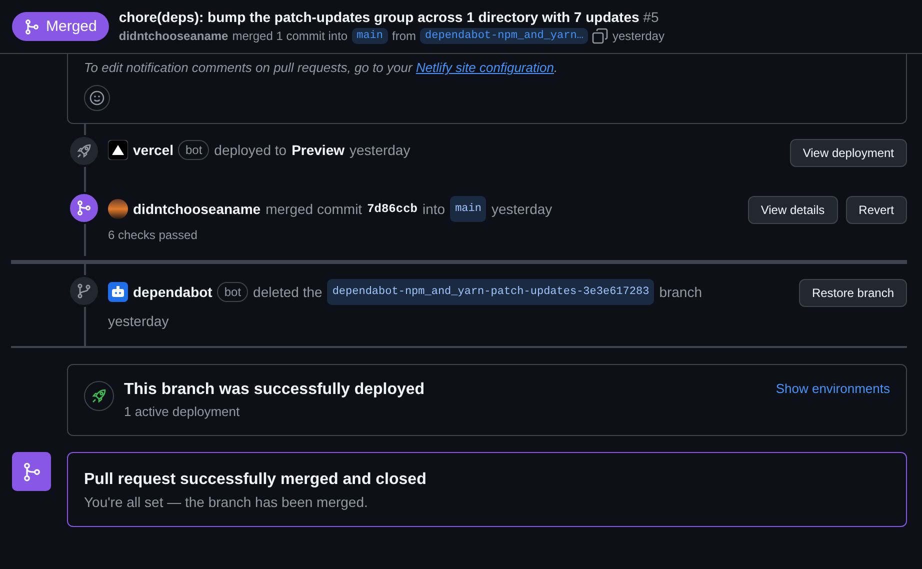 The height and width of the screenshot is (569, 922). Describe the element at coordinates (600, 36) in the screenshot. I see `copy-icon` at that location.